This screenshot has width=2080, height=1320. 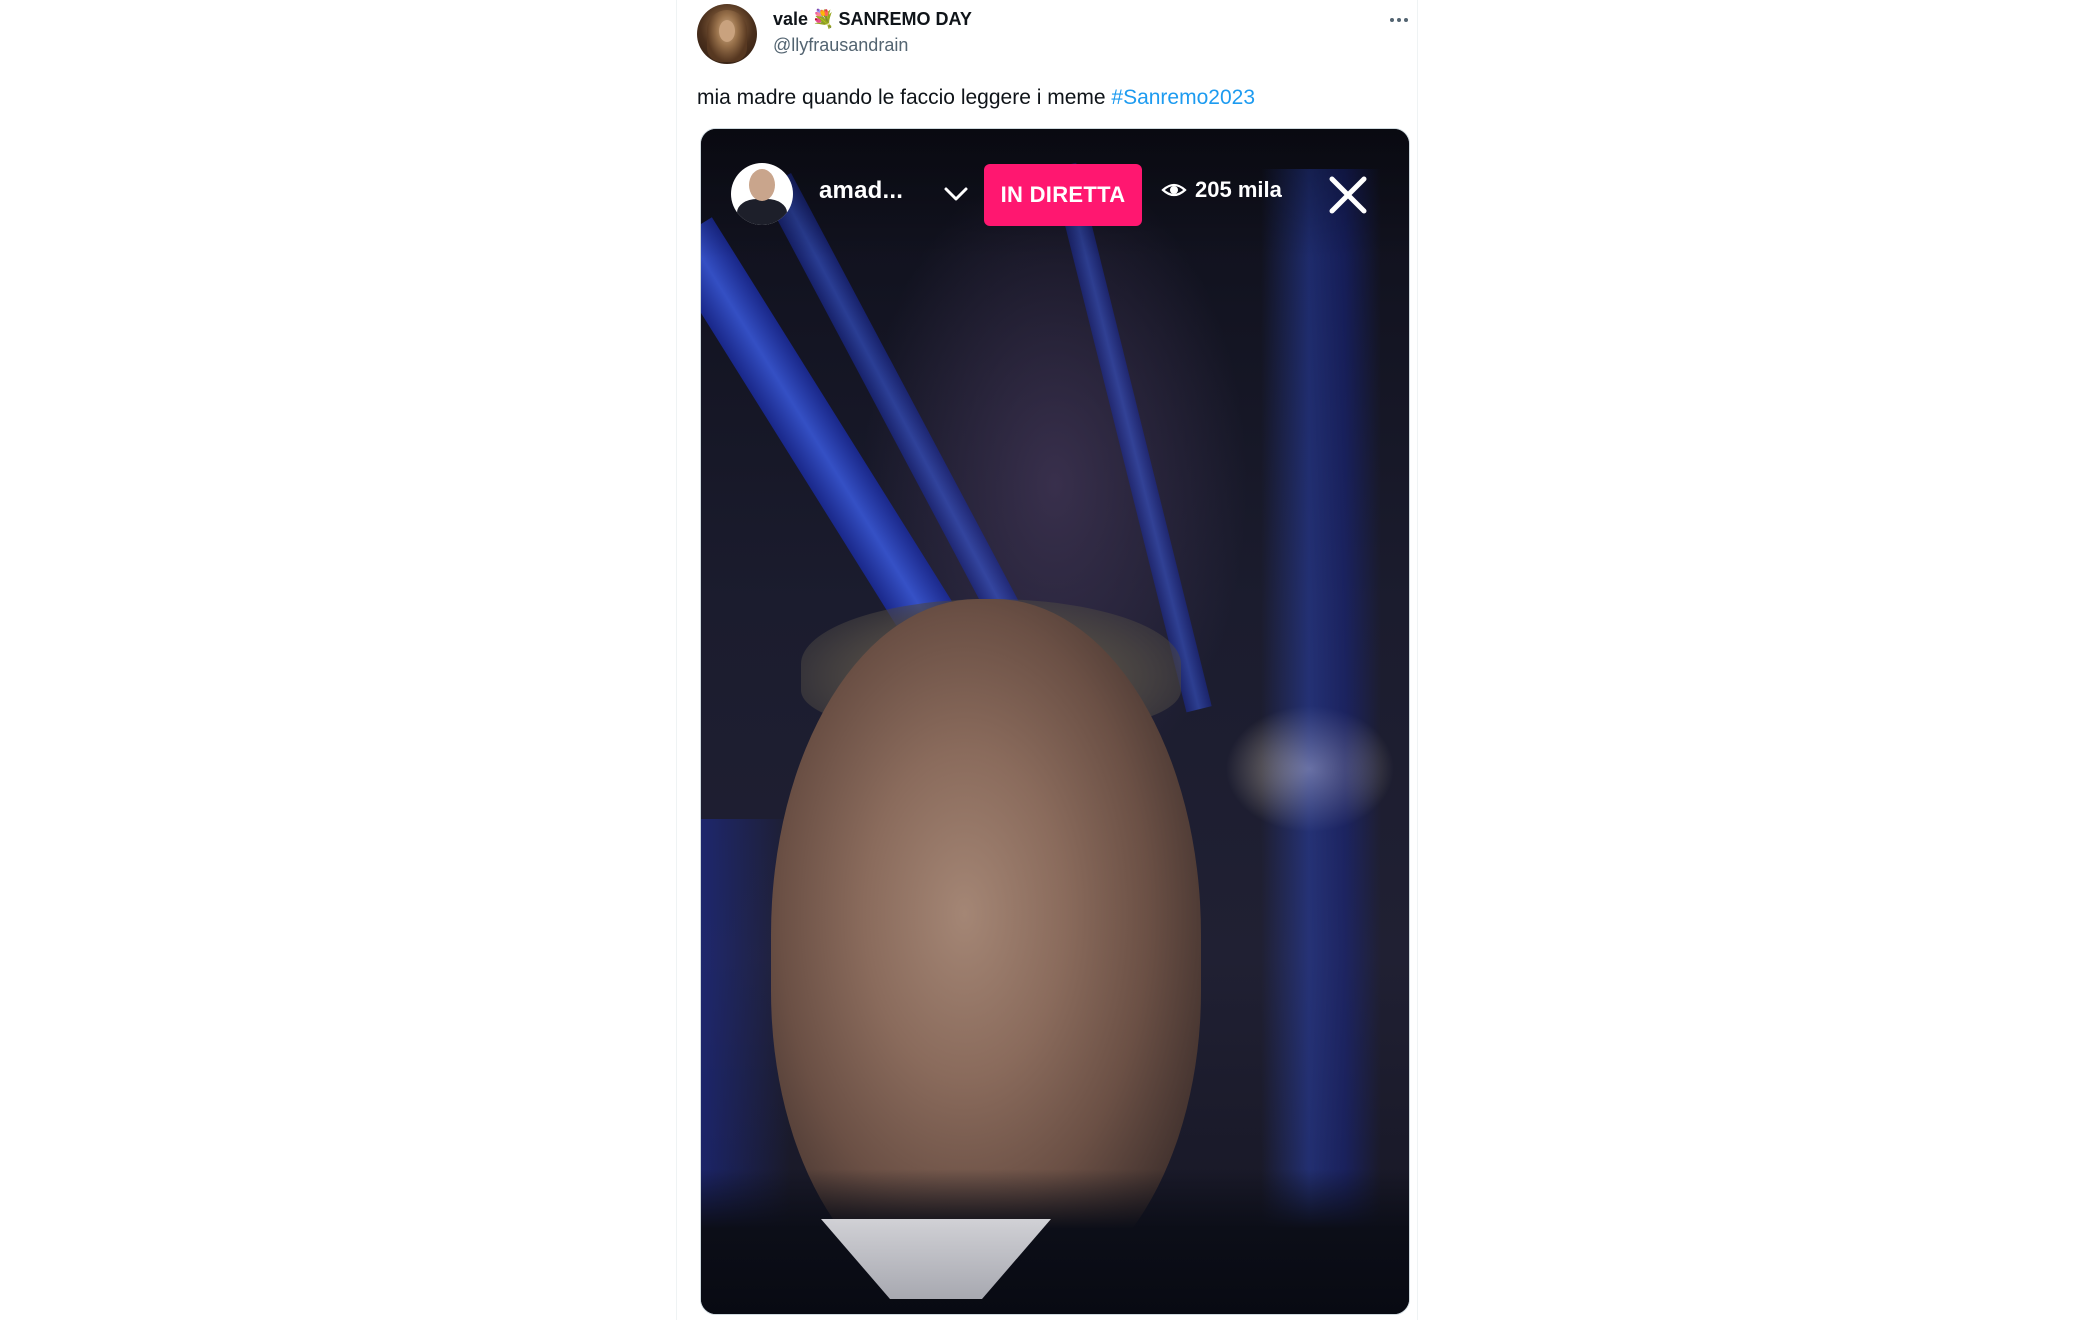 What do you see at coordinates (1053, 19) in the screenshot?
I see `author-display-name: vale 💐 SANREMO DAY` at bounding box center [1053, 19].